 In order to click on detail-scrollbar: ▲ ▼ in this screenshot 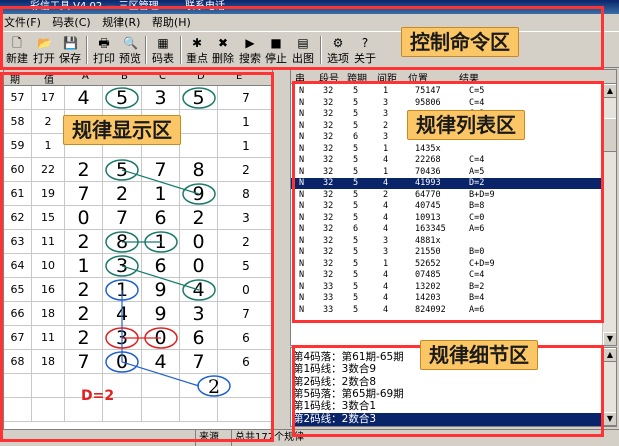, I will do `click(609, 387)`.